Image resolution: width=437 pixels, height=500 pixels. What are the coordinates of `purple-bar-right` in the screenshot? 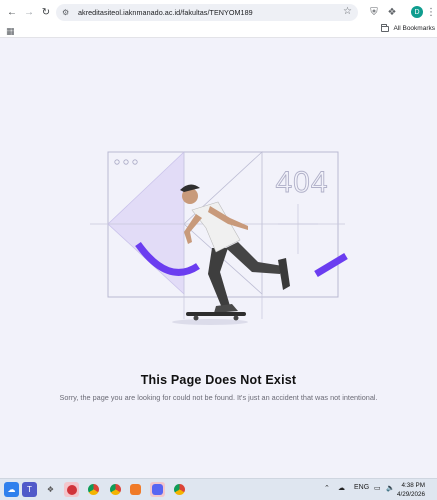 It's located at (331, 265).